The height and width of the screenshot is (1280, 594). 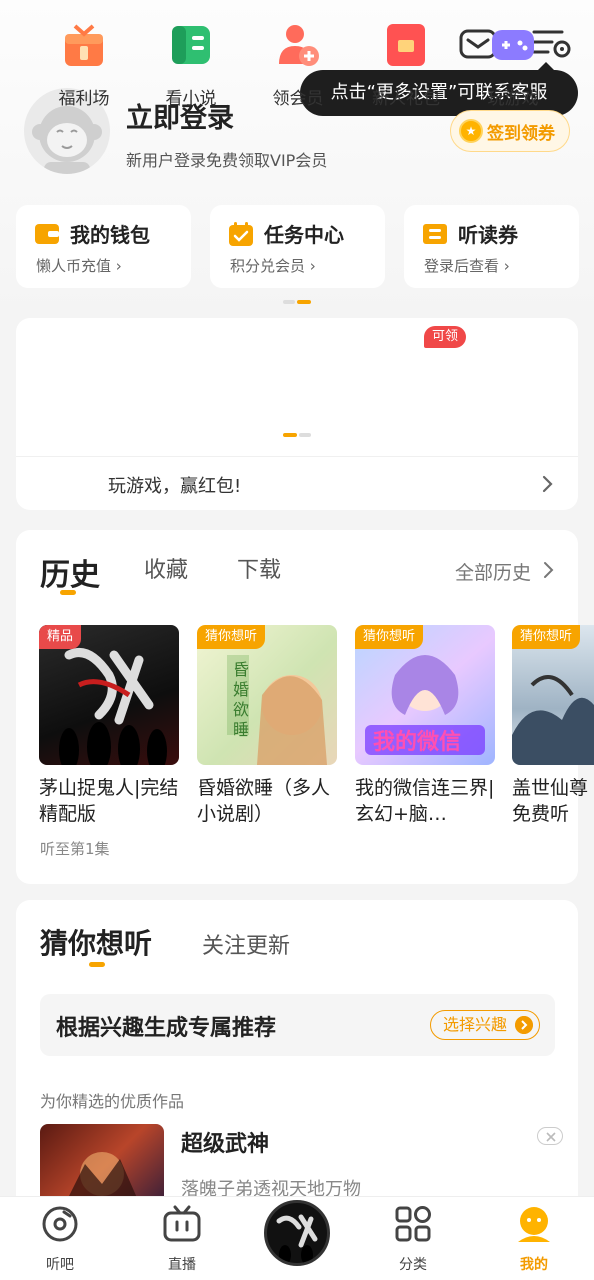 I want to click on book-cover-3: 我的微信 猜你想听, so click(x=425, y=695).